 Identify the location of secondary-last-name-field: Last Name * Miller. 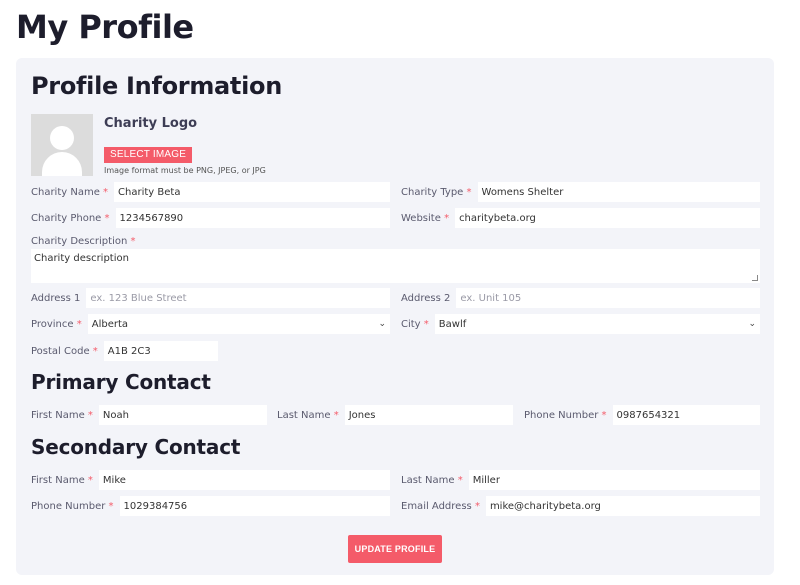
(580, 480).